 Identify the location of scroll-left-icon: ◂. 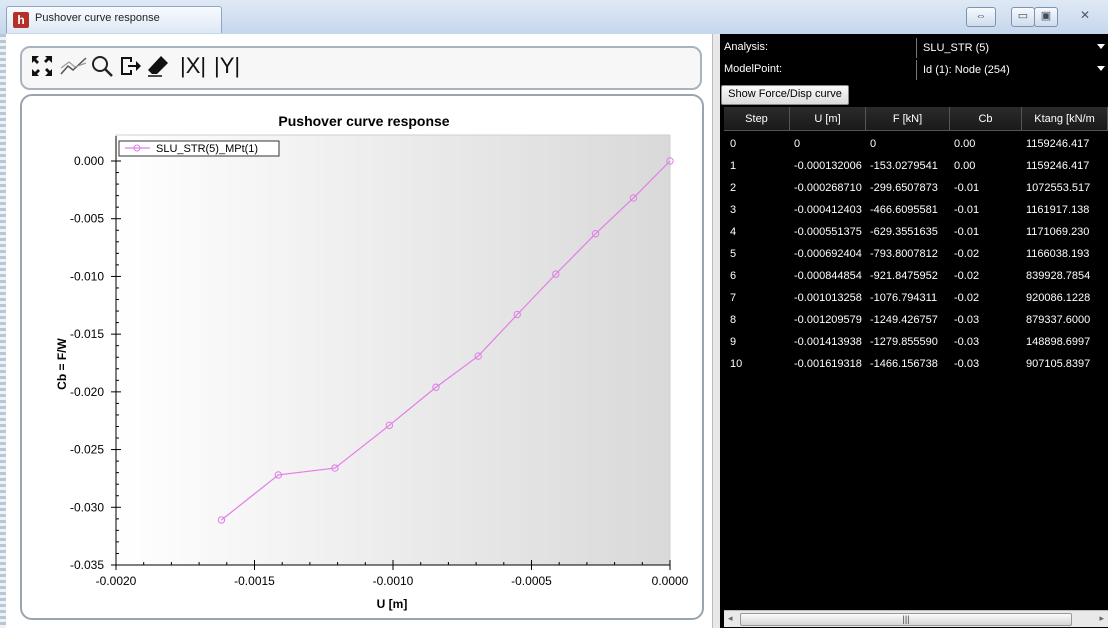
(730, 618).